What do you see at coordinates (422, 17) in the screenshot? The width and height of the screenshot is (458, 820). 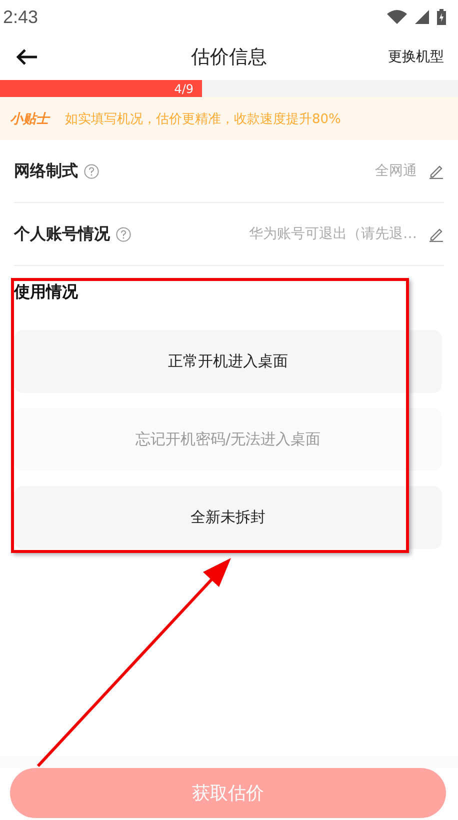 I see `signal-icon` at bounding box center [422, 17].